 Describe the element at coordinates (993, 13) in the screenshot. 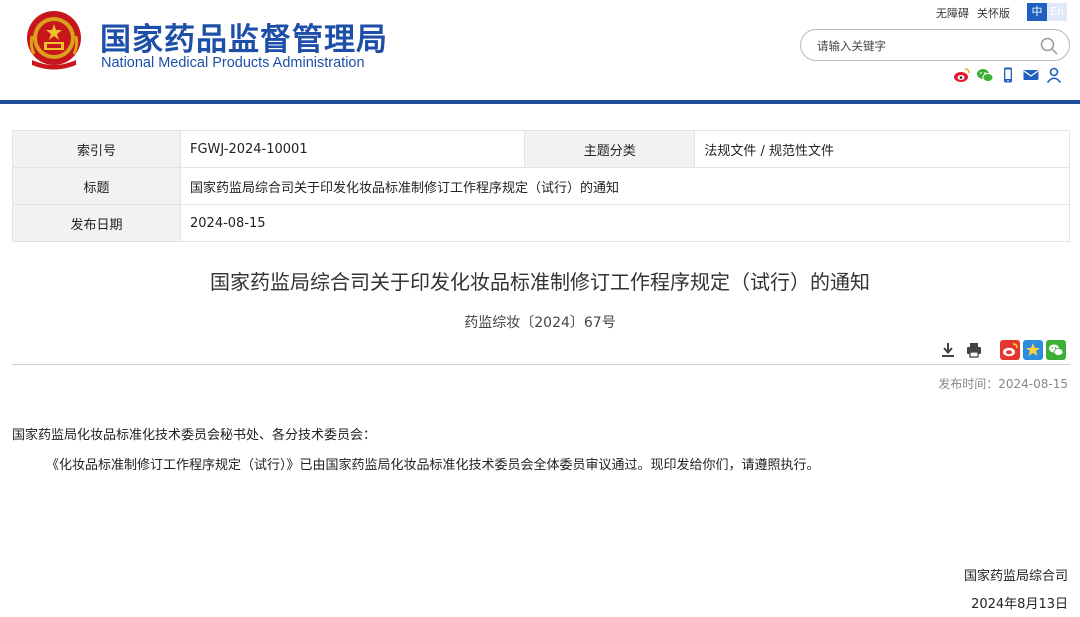

I see `elderly-mode-link: 关怀版` at that location.